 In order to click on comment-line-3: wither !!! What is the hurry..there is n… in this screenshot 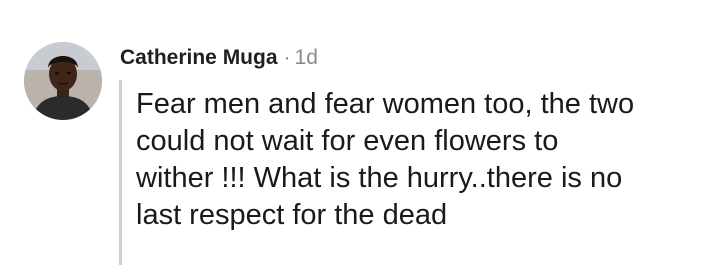, I will do `click(379, 178)`.